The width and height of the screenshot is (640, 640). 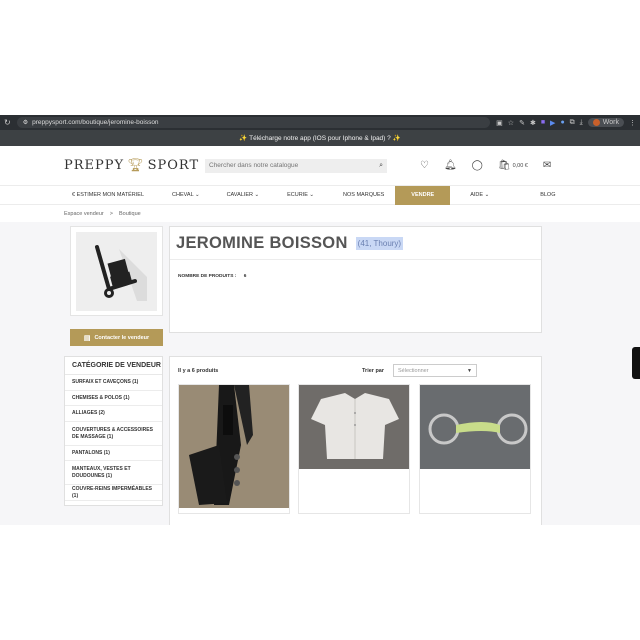 I want to click on circle-extension-icon: ●, so click(x=562, y=122).